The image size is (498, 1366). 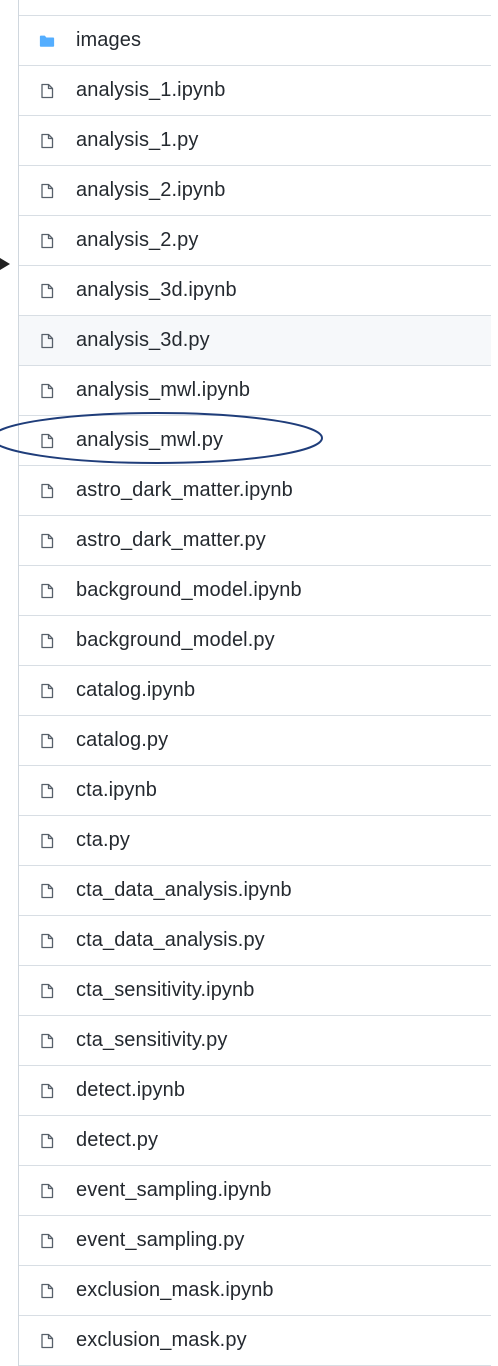 I want to click on file-name-link: analysis_mwl.ipynb, so click(x=163, y=390).